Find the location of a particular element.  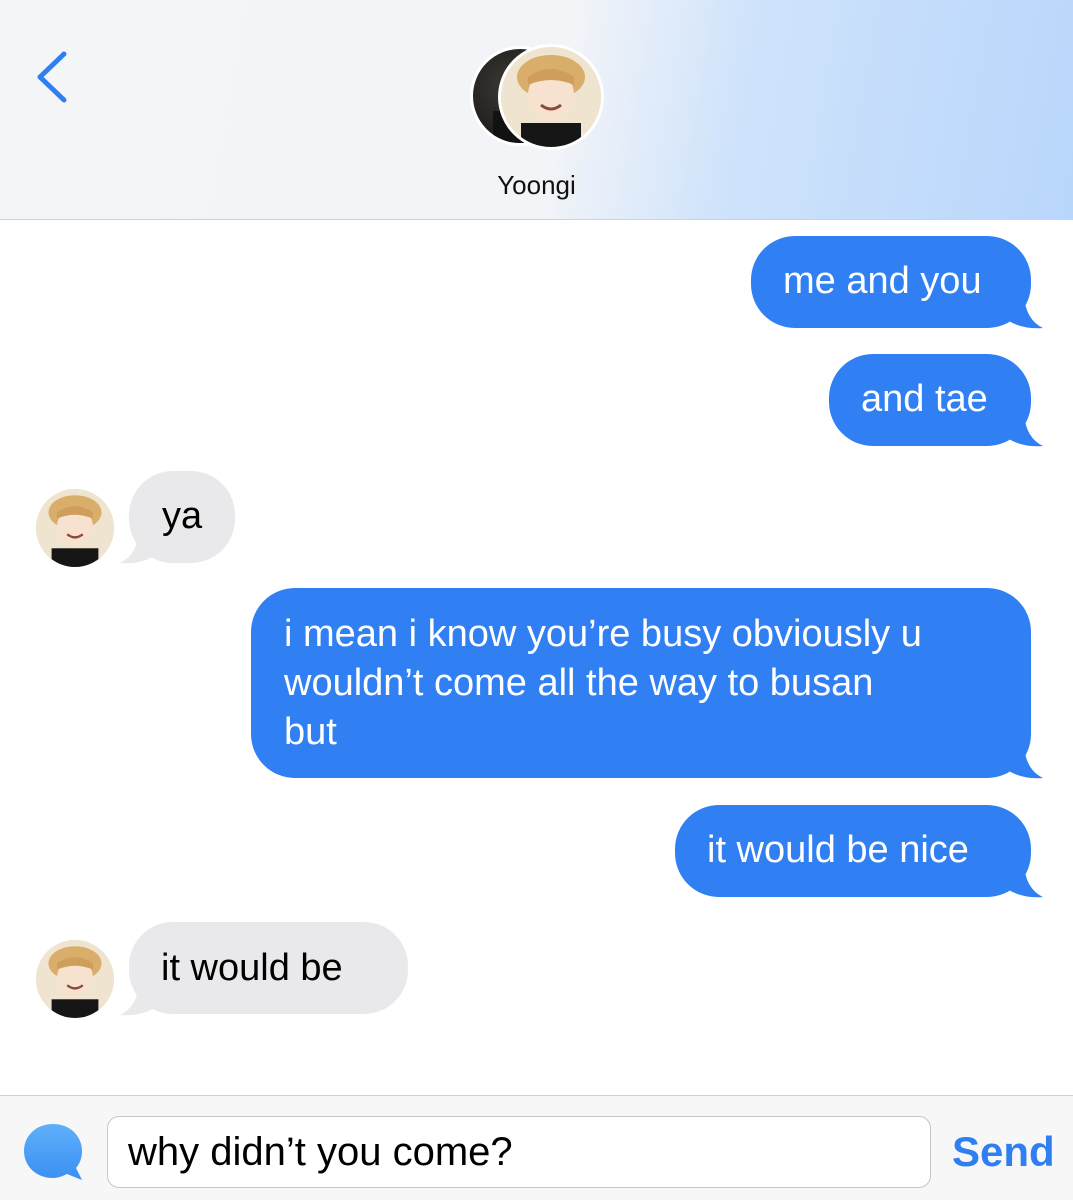

contact-name: Yoongi is located at coordinates (536, 185).